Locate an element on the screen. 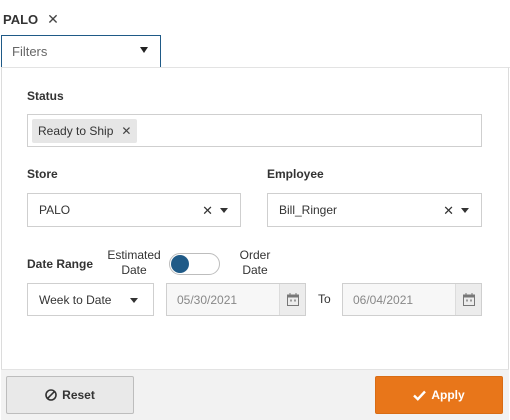 This screenshot has height=420, width=510. check-icon is located at coordinates (420, 395).